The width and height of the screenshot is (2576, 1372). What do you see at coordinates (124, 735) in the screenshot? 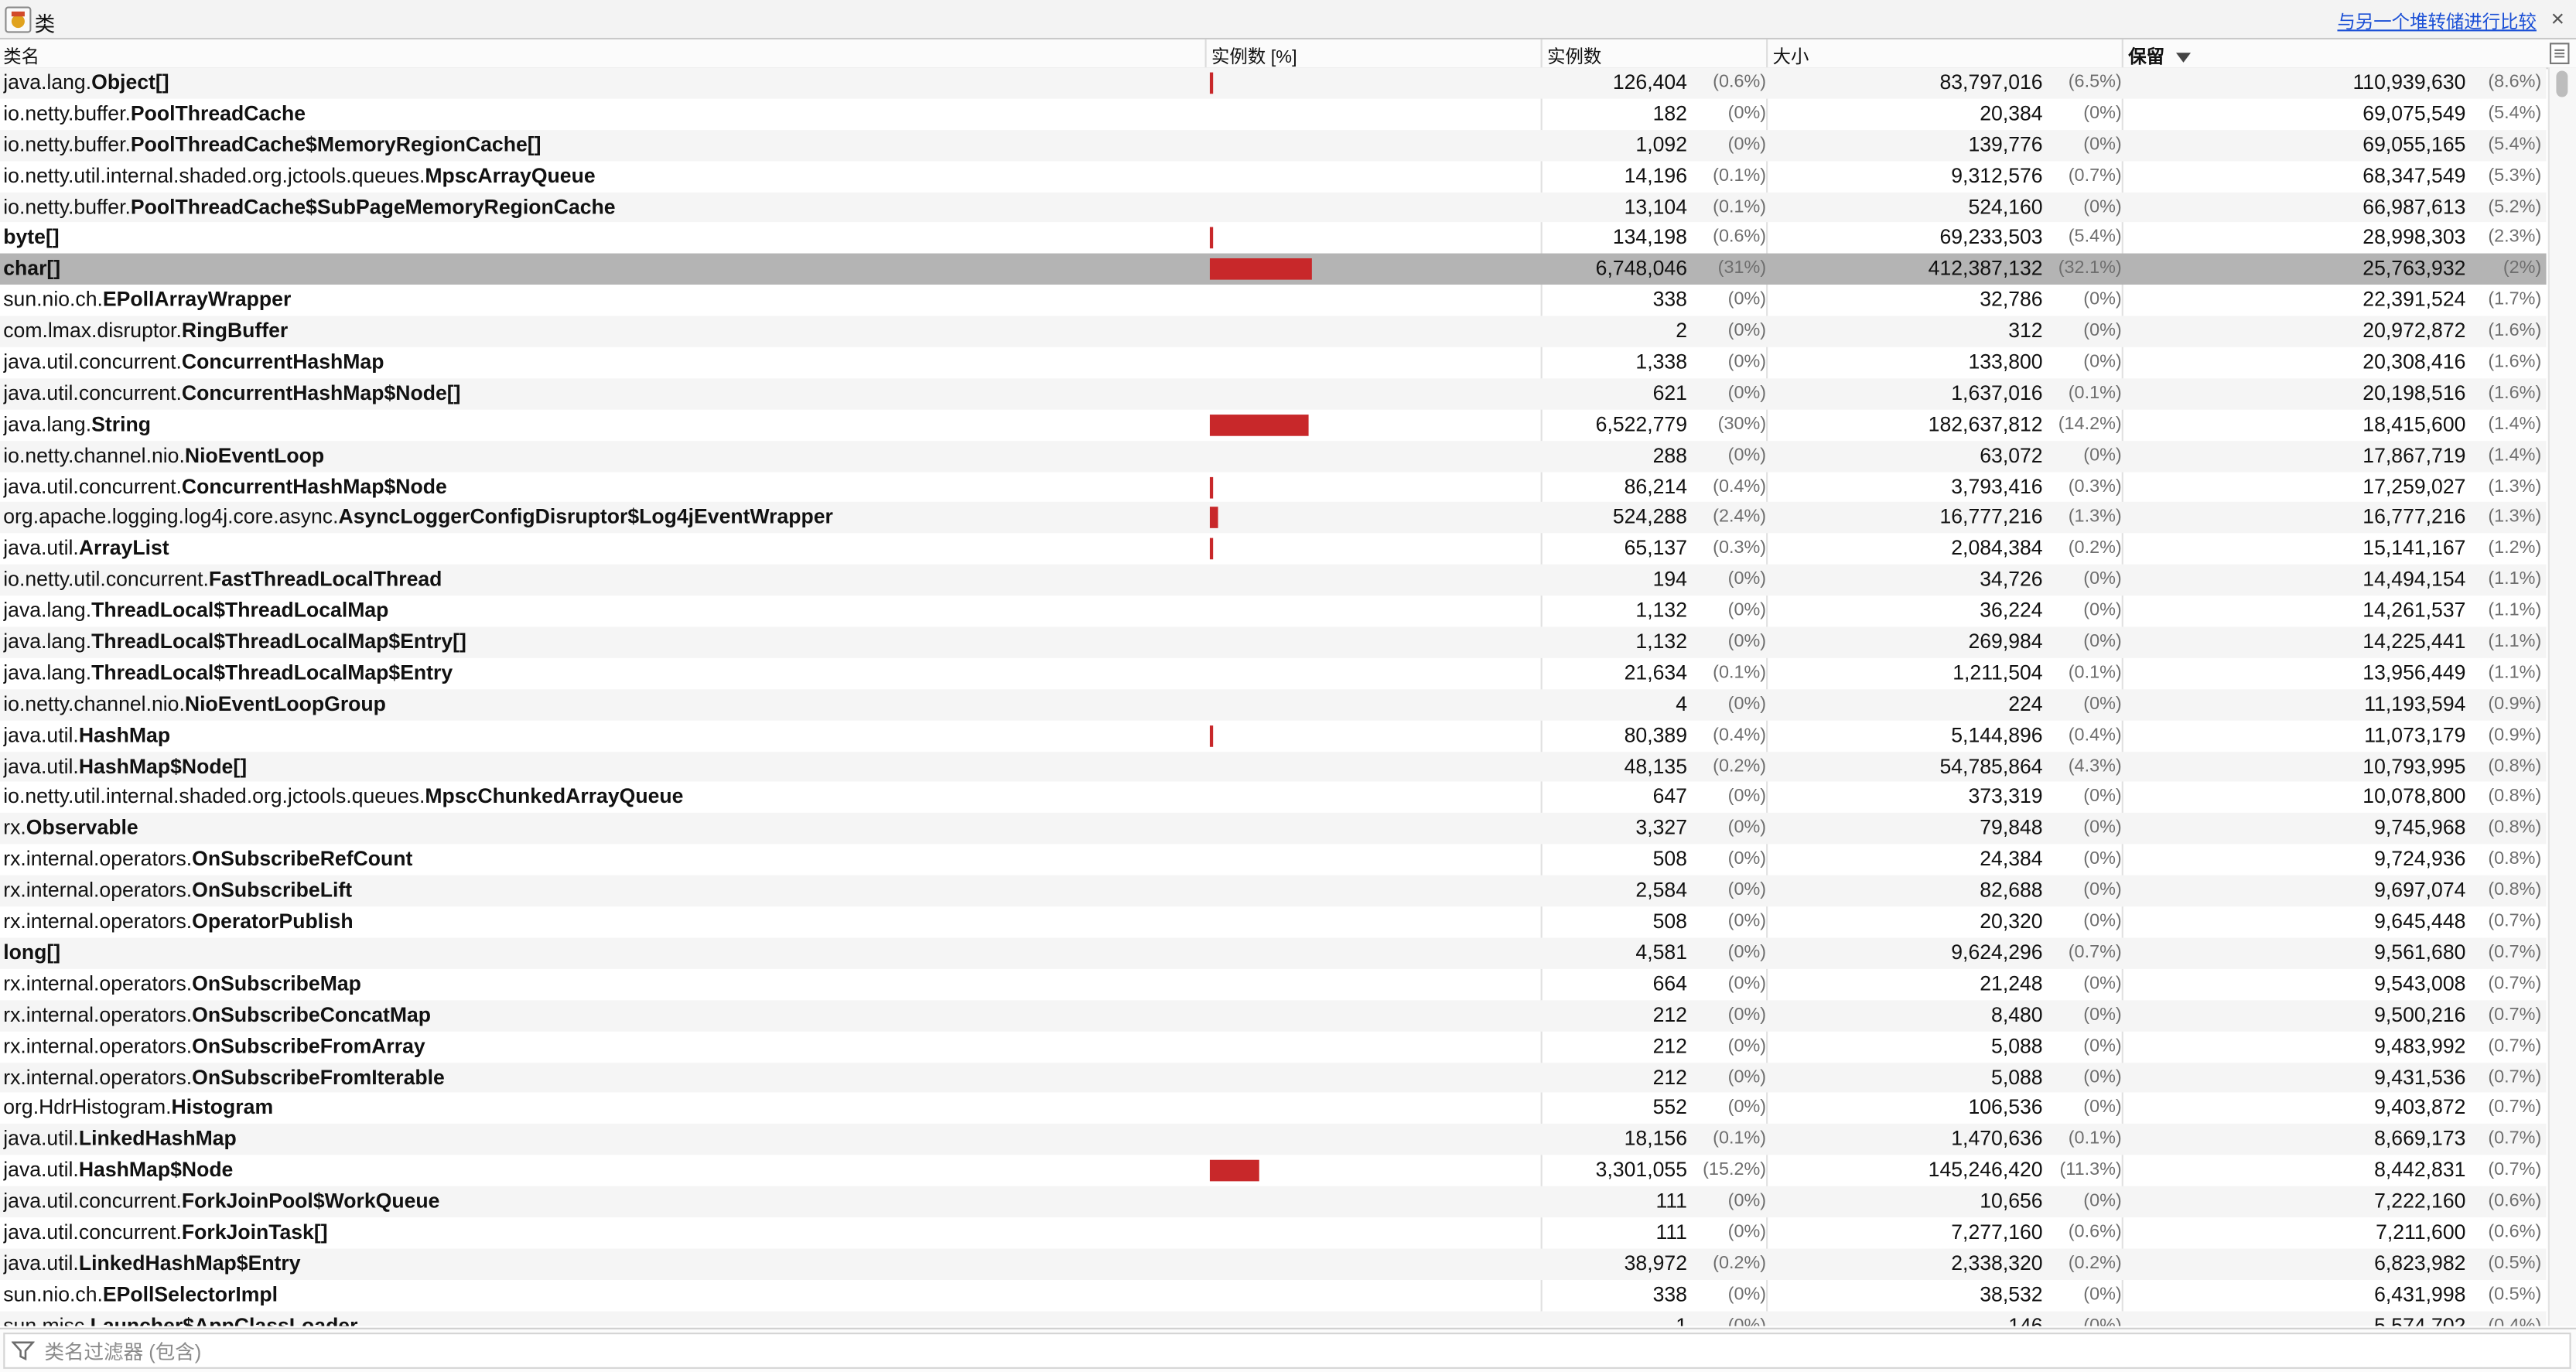
I see `simple-class-name: HashMap` at bounding box center [124, 735].